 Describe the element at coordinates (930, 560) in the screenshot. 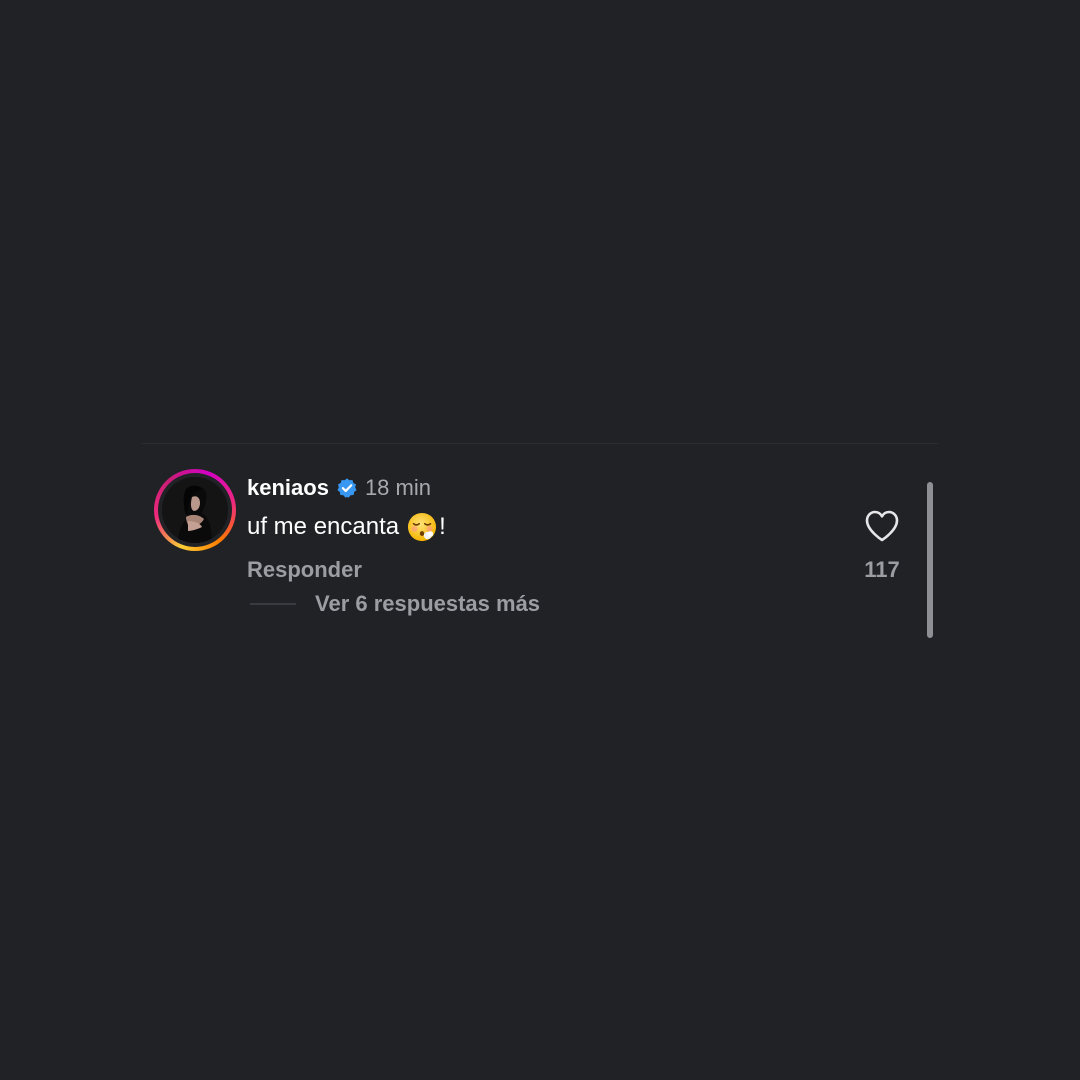

I see `scrollbar` at that location.